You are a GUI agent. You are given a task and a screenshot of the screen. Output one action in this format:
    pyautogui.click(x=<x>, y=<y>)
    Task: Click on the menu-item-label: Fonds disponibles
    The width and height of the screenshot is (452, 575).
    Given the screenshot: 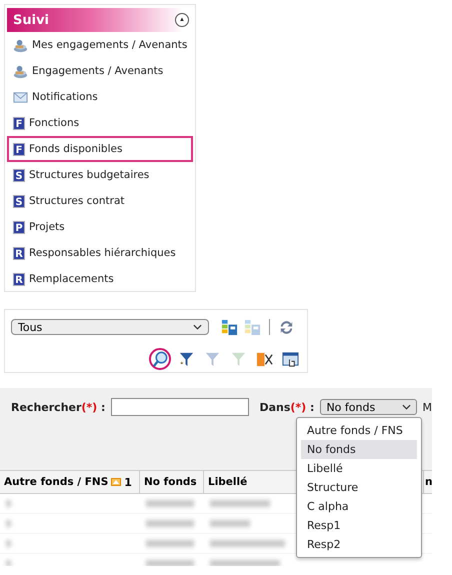 What is the action you would take?
    pyautogui.click(x=75, y=149)
    